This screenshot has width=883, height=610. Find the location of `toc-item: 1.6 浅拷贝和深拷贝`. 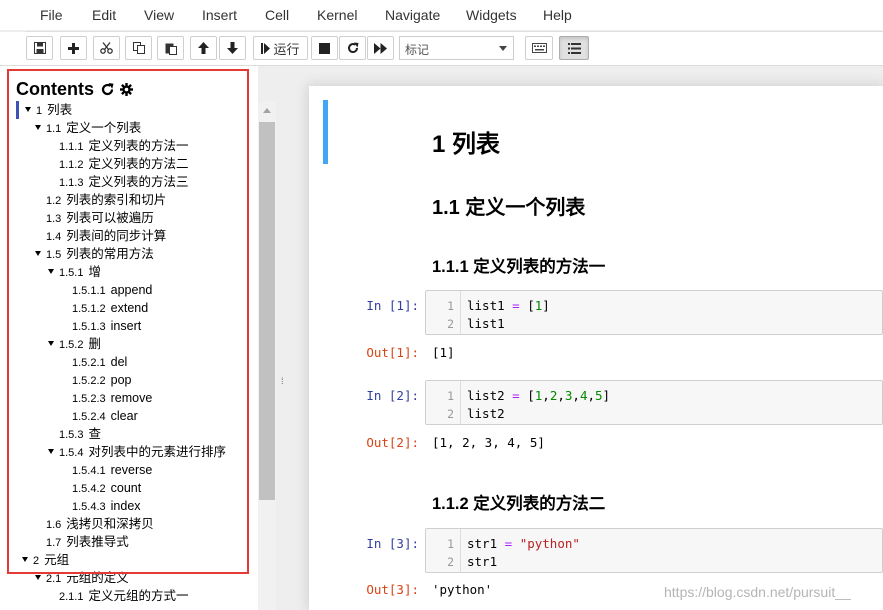

toc-item: 1.6 浅拷贝和深拷贝 is located at coordinates (100, 524).